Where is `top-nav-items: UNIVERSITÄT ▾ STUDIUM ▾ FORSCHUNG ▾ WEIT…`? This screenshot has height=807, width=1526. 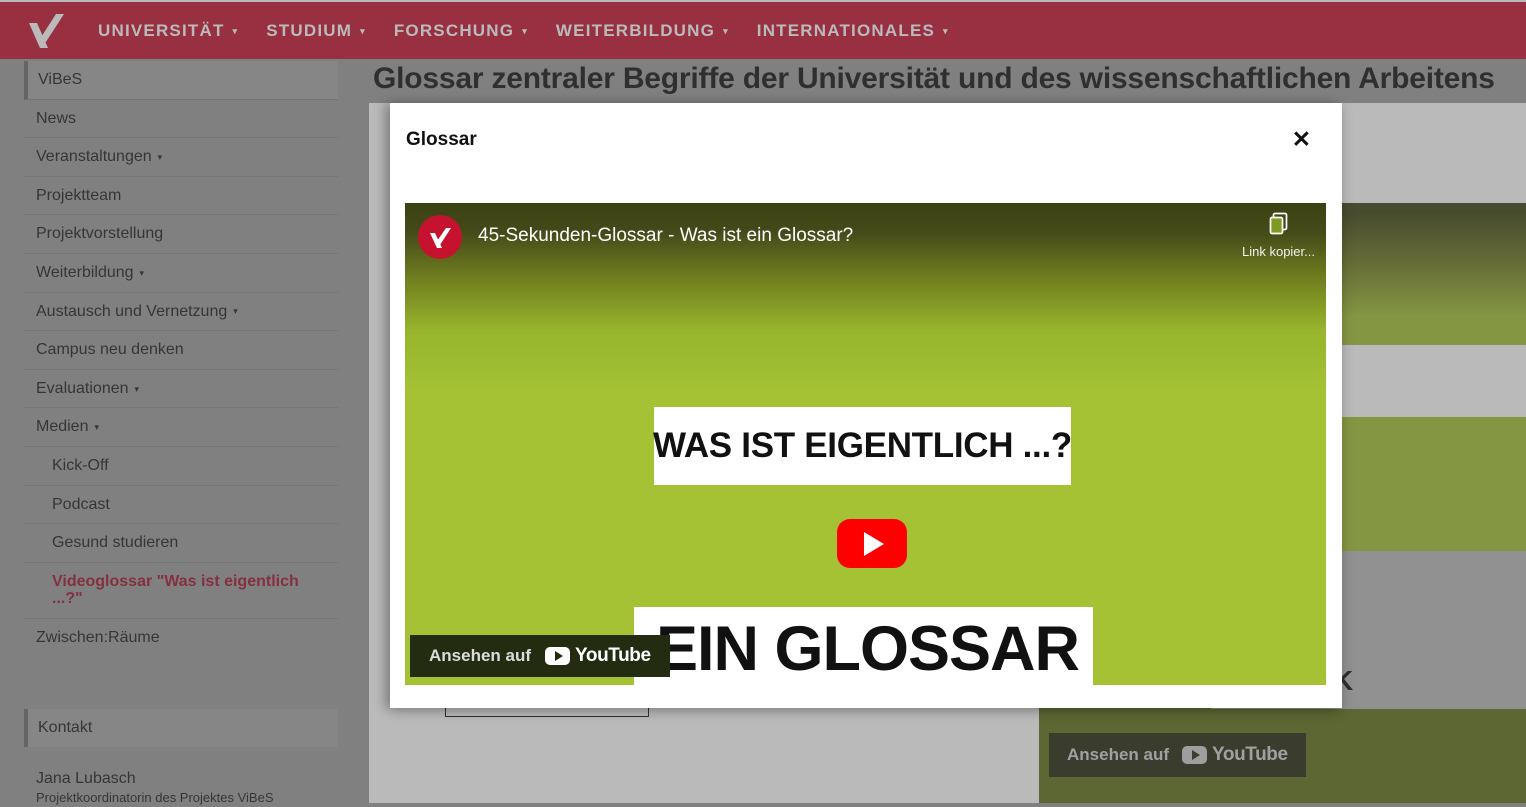
top-nav-items: UNIVERSITÄT ▾ STUDIUM ▾ FORSCHUNG ▾ WEIT… is located at coordinates (523, 31).